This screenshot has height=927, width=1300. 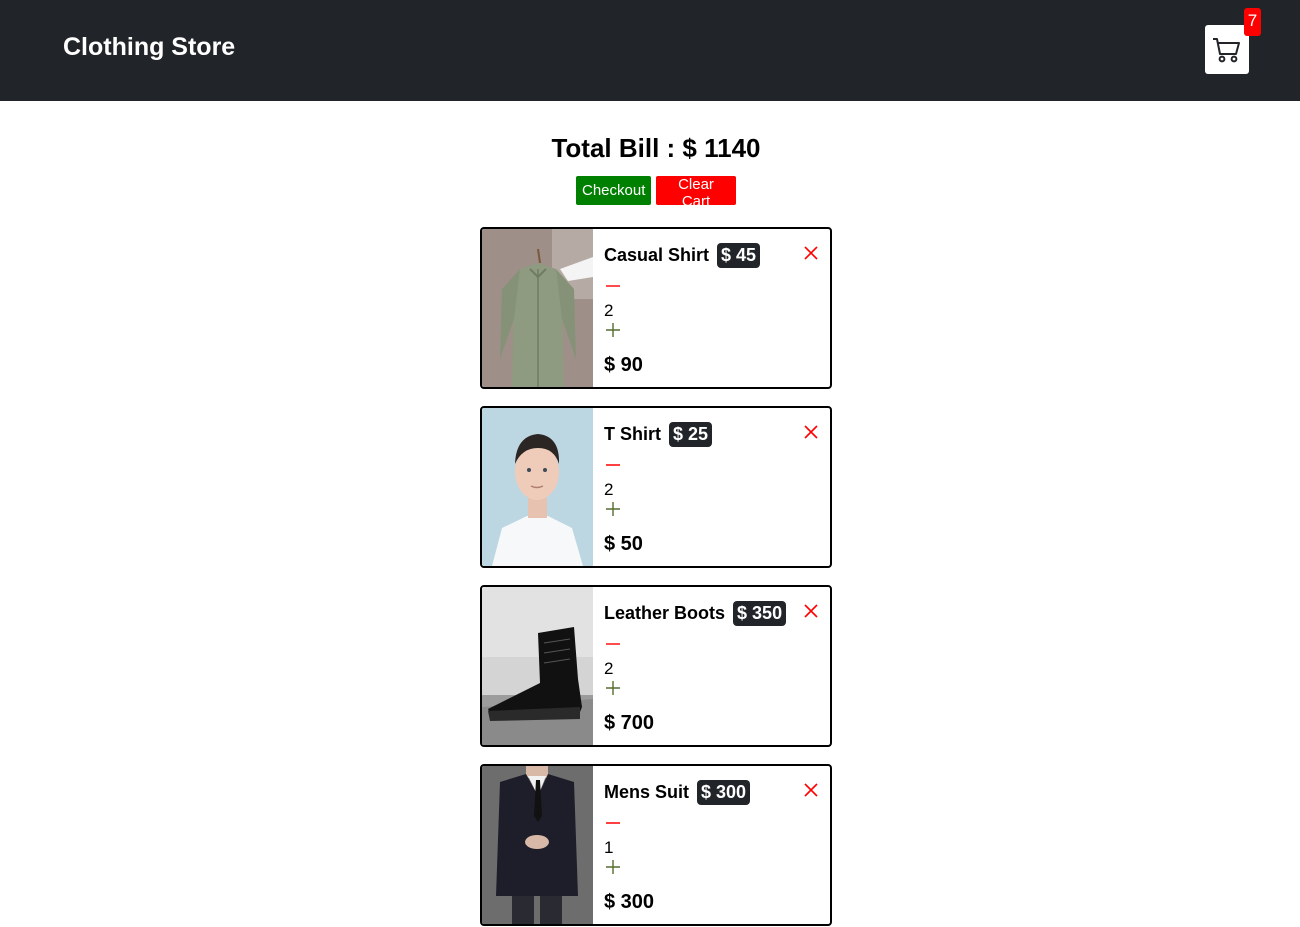 I want to click on item-name: Leather Boots, so click(x=665, y=613).